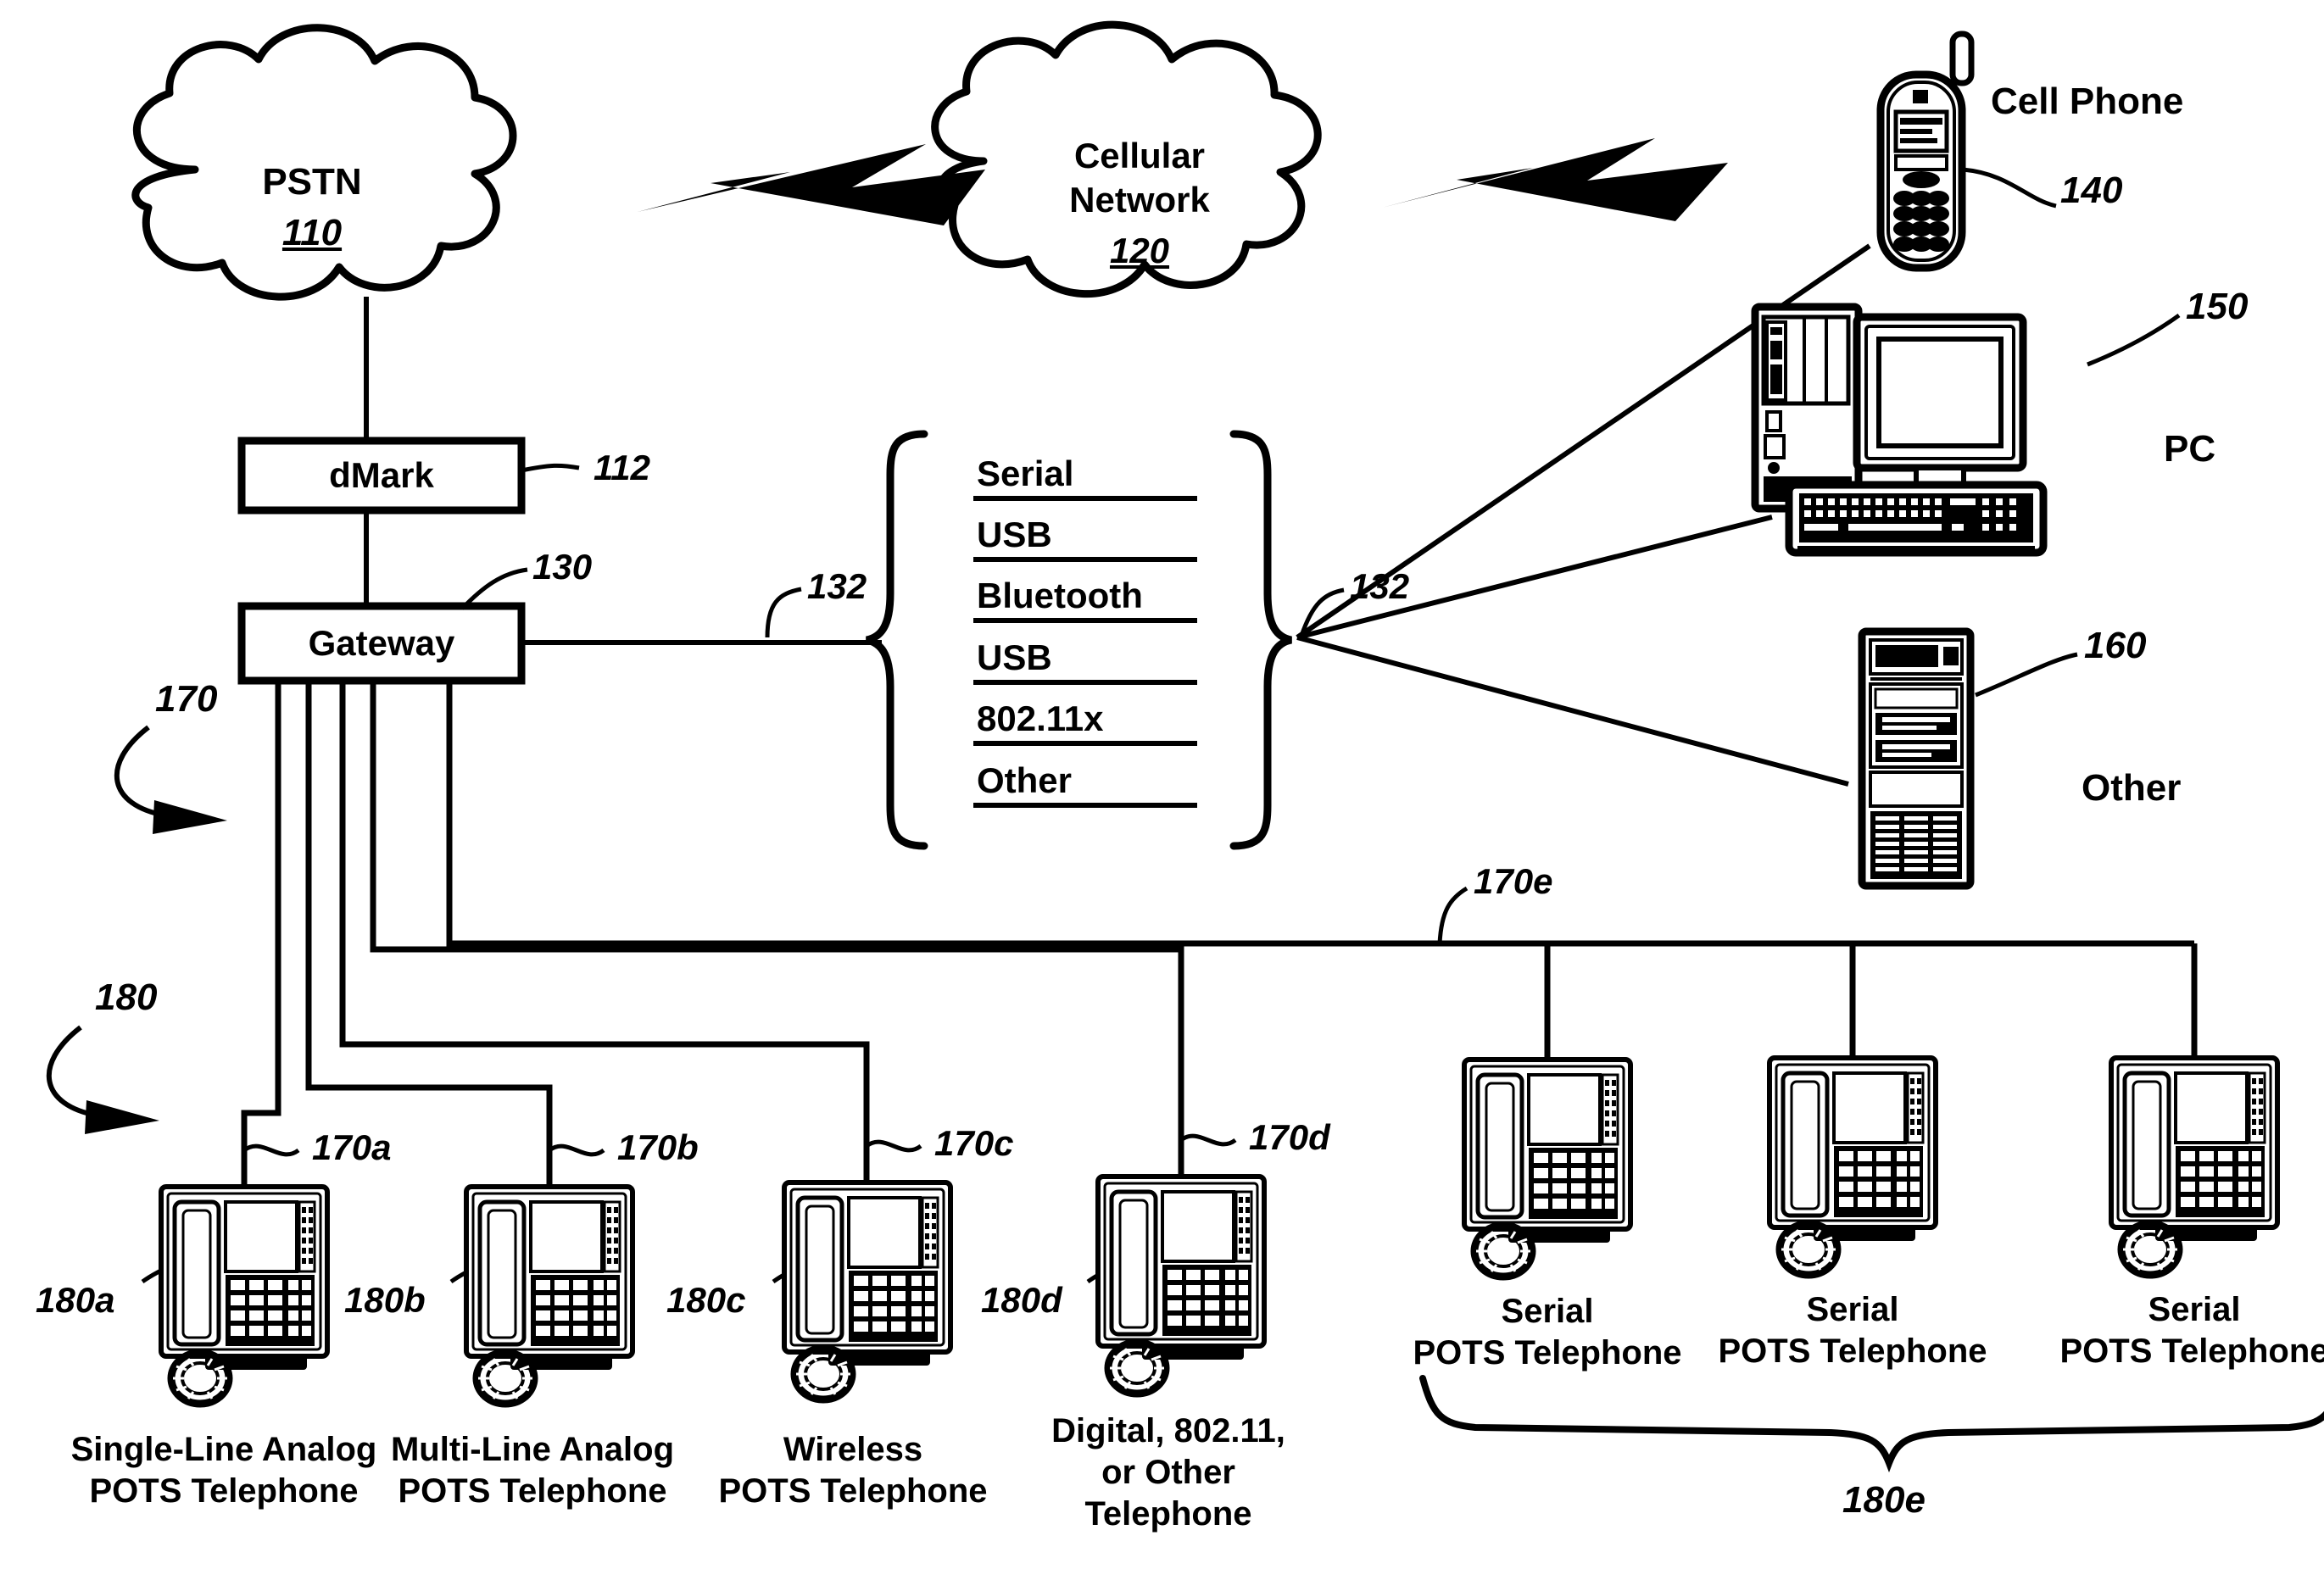  I want to click on phone-180b-label-line2: POTS Telephone, so click(532, 1491).